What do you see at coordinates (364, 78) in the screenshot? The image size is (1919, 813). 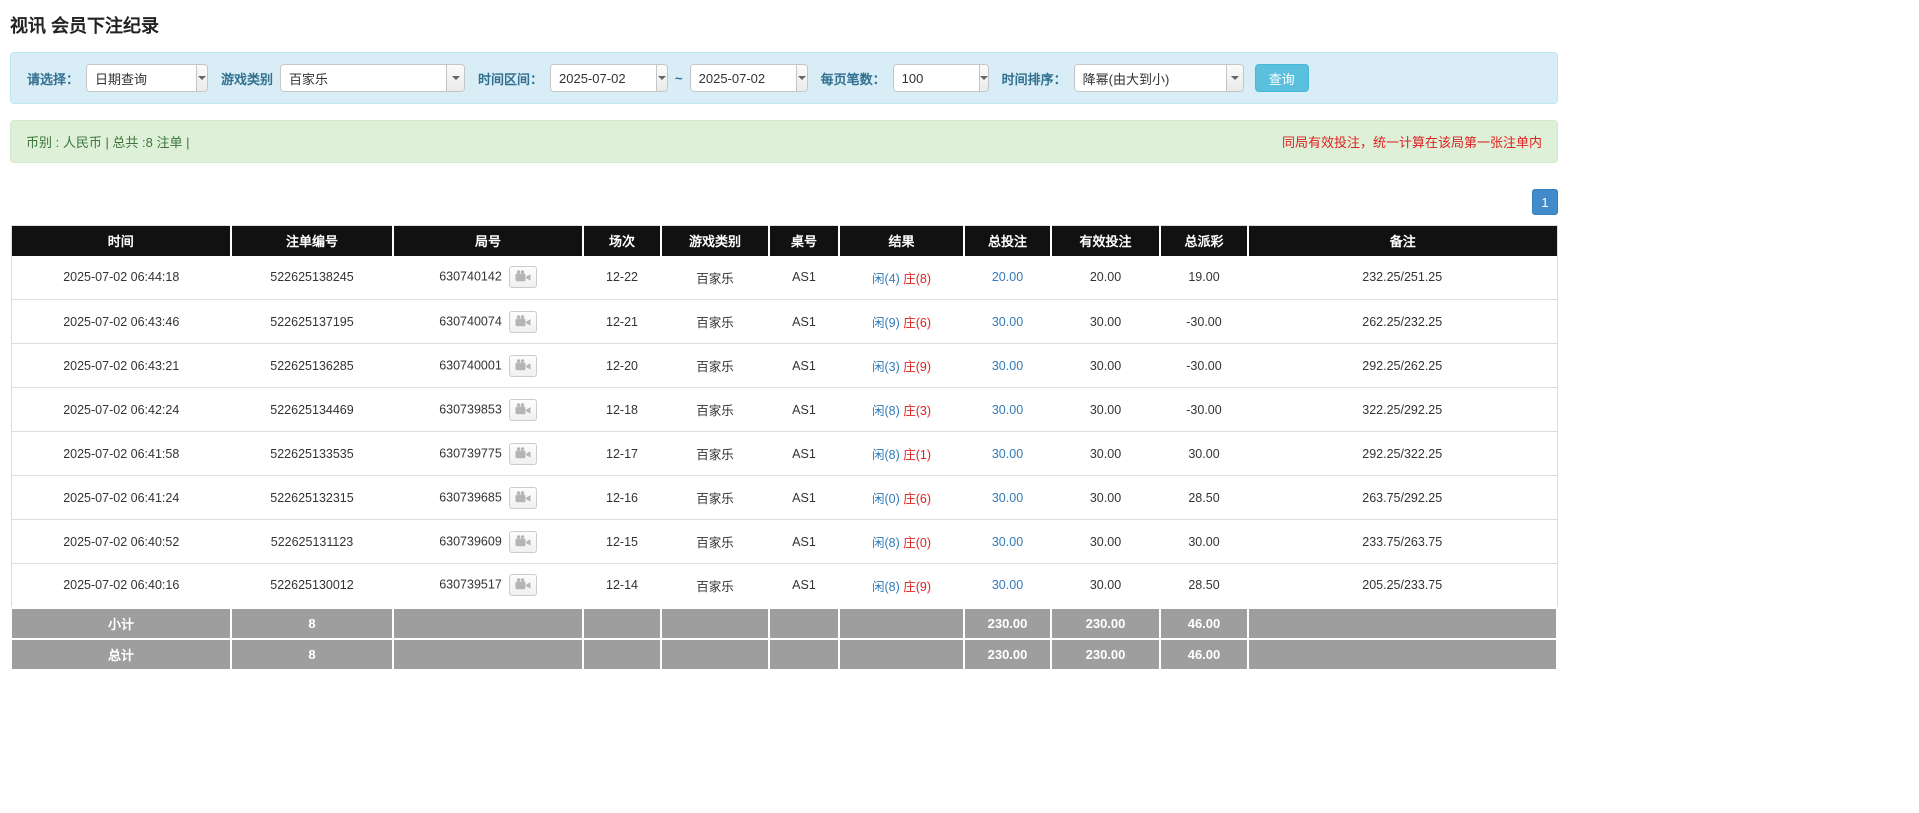 I see `game-type-input` at bounding box center [364, 78].